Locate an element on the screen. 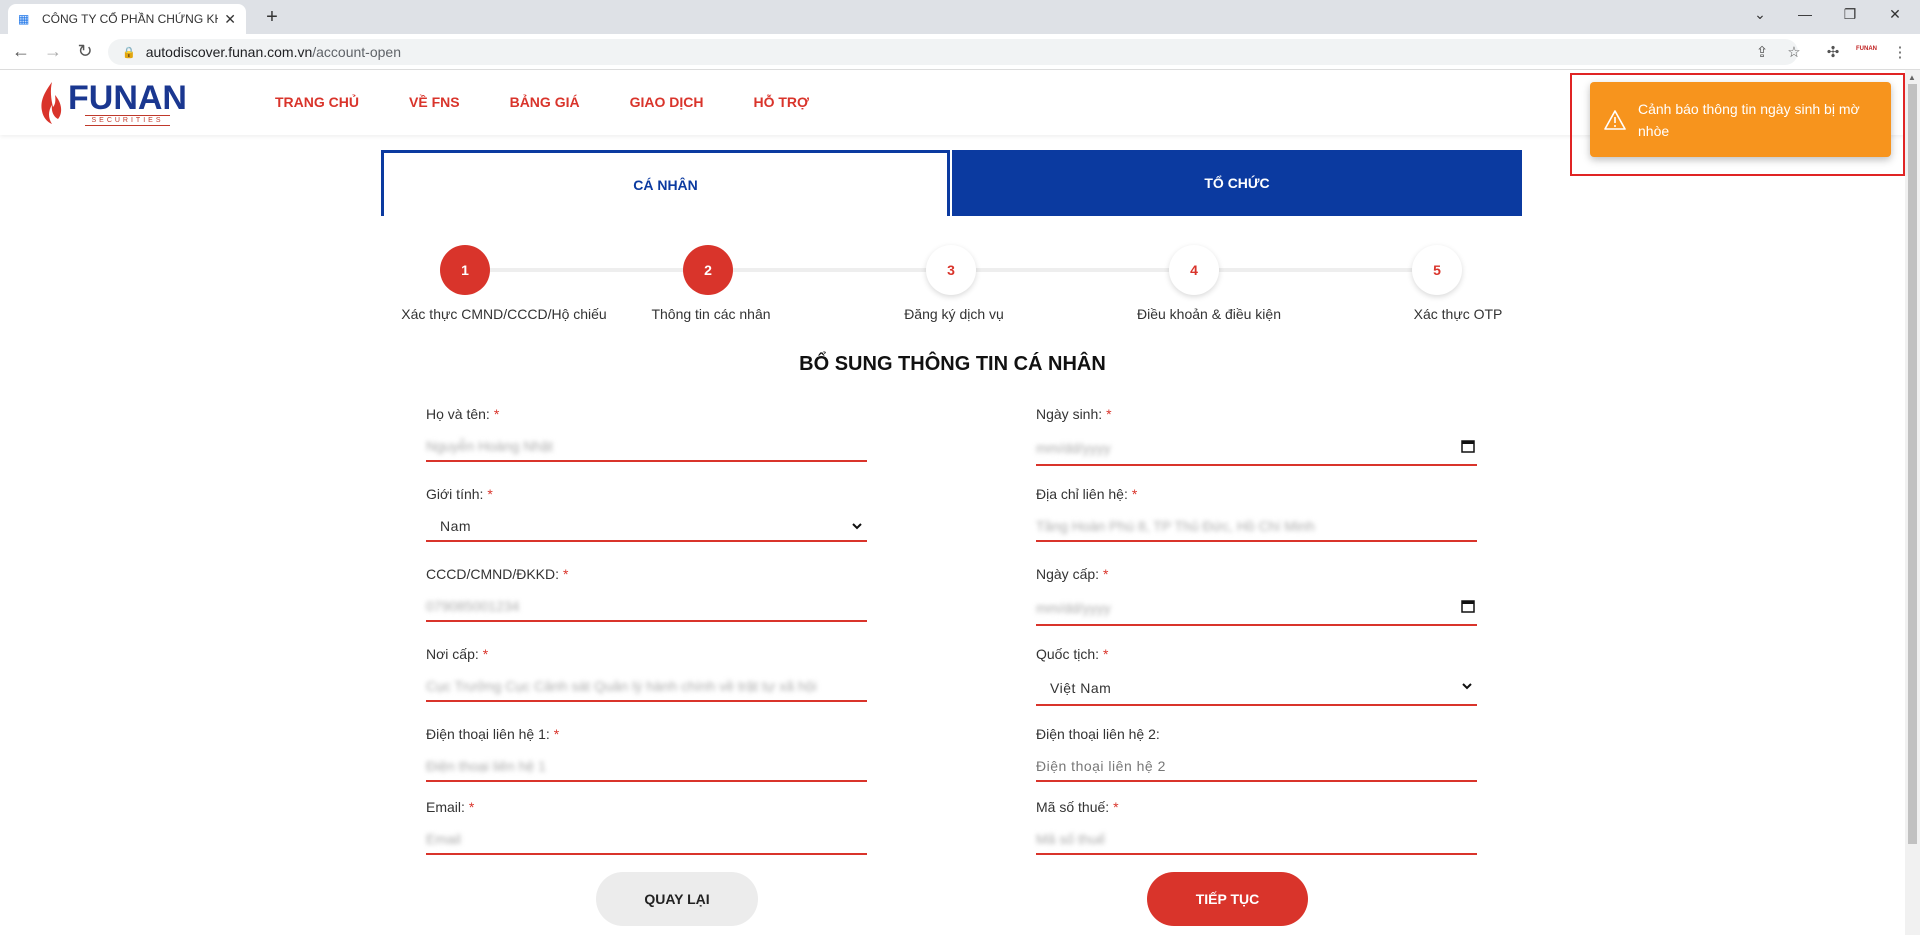 Image resolution: width=1920 pixels, height=935 pixels. gender-label: Giới tính: is located at coordinates (455, 494).